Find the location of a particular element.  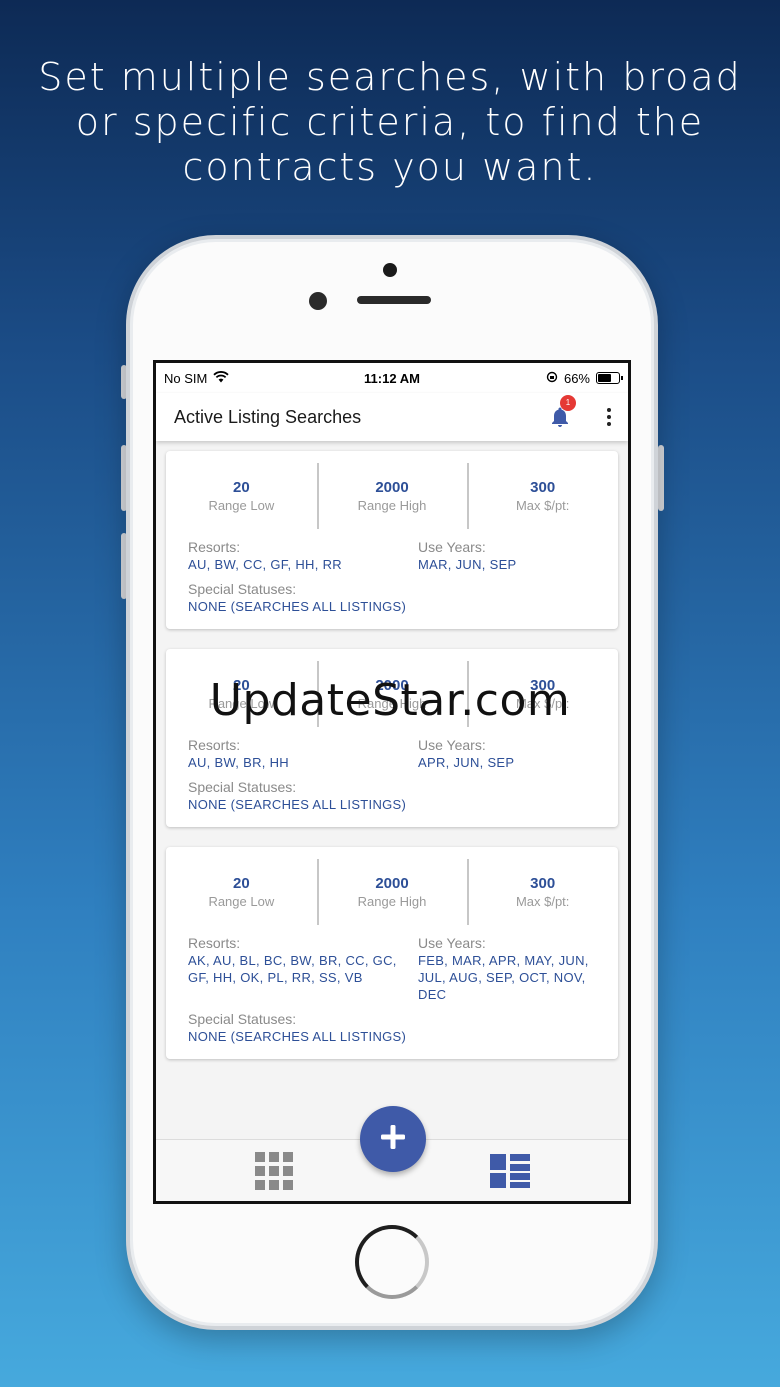

power-button is located at coordinates (661, 478).